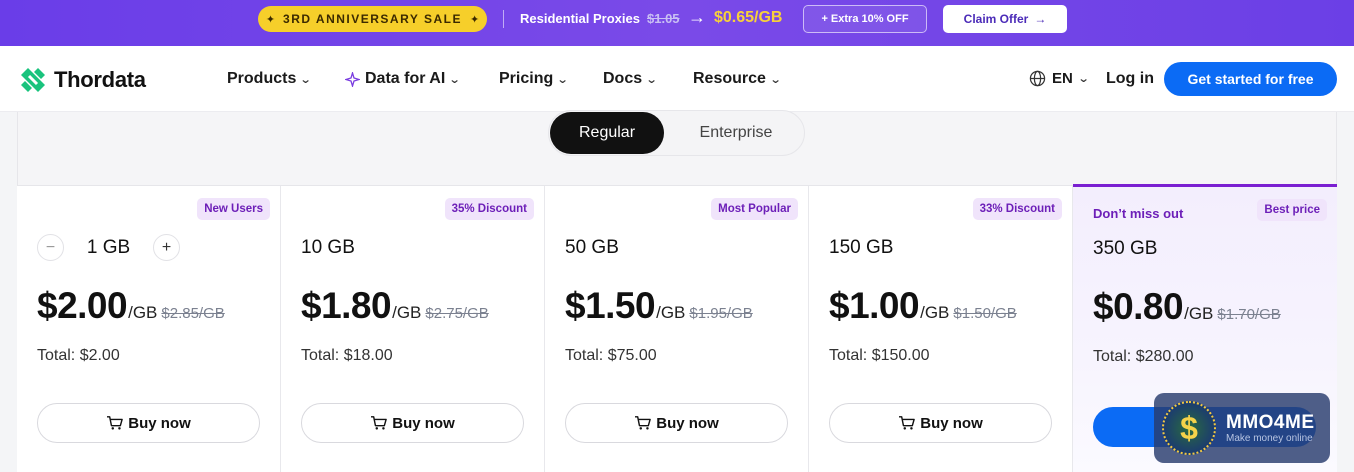 Image resolution: width=1354 pixels, height=472 pixels. Describe the element at coordinates (347, 355) in the screenshot. I see `plan-total: Total: $18.00` at that location.